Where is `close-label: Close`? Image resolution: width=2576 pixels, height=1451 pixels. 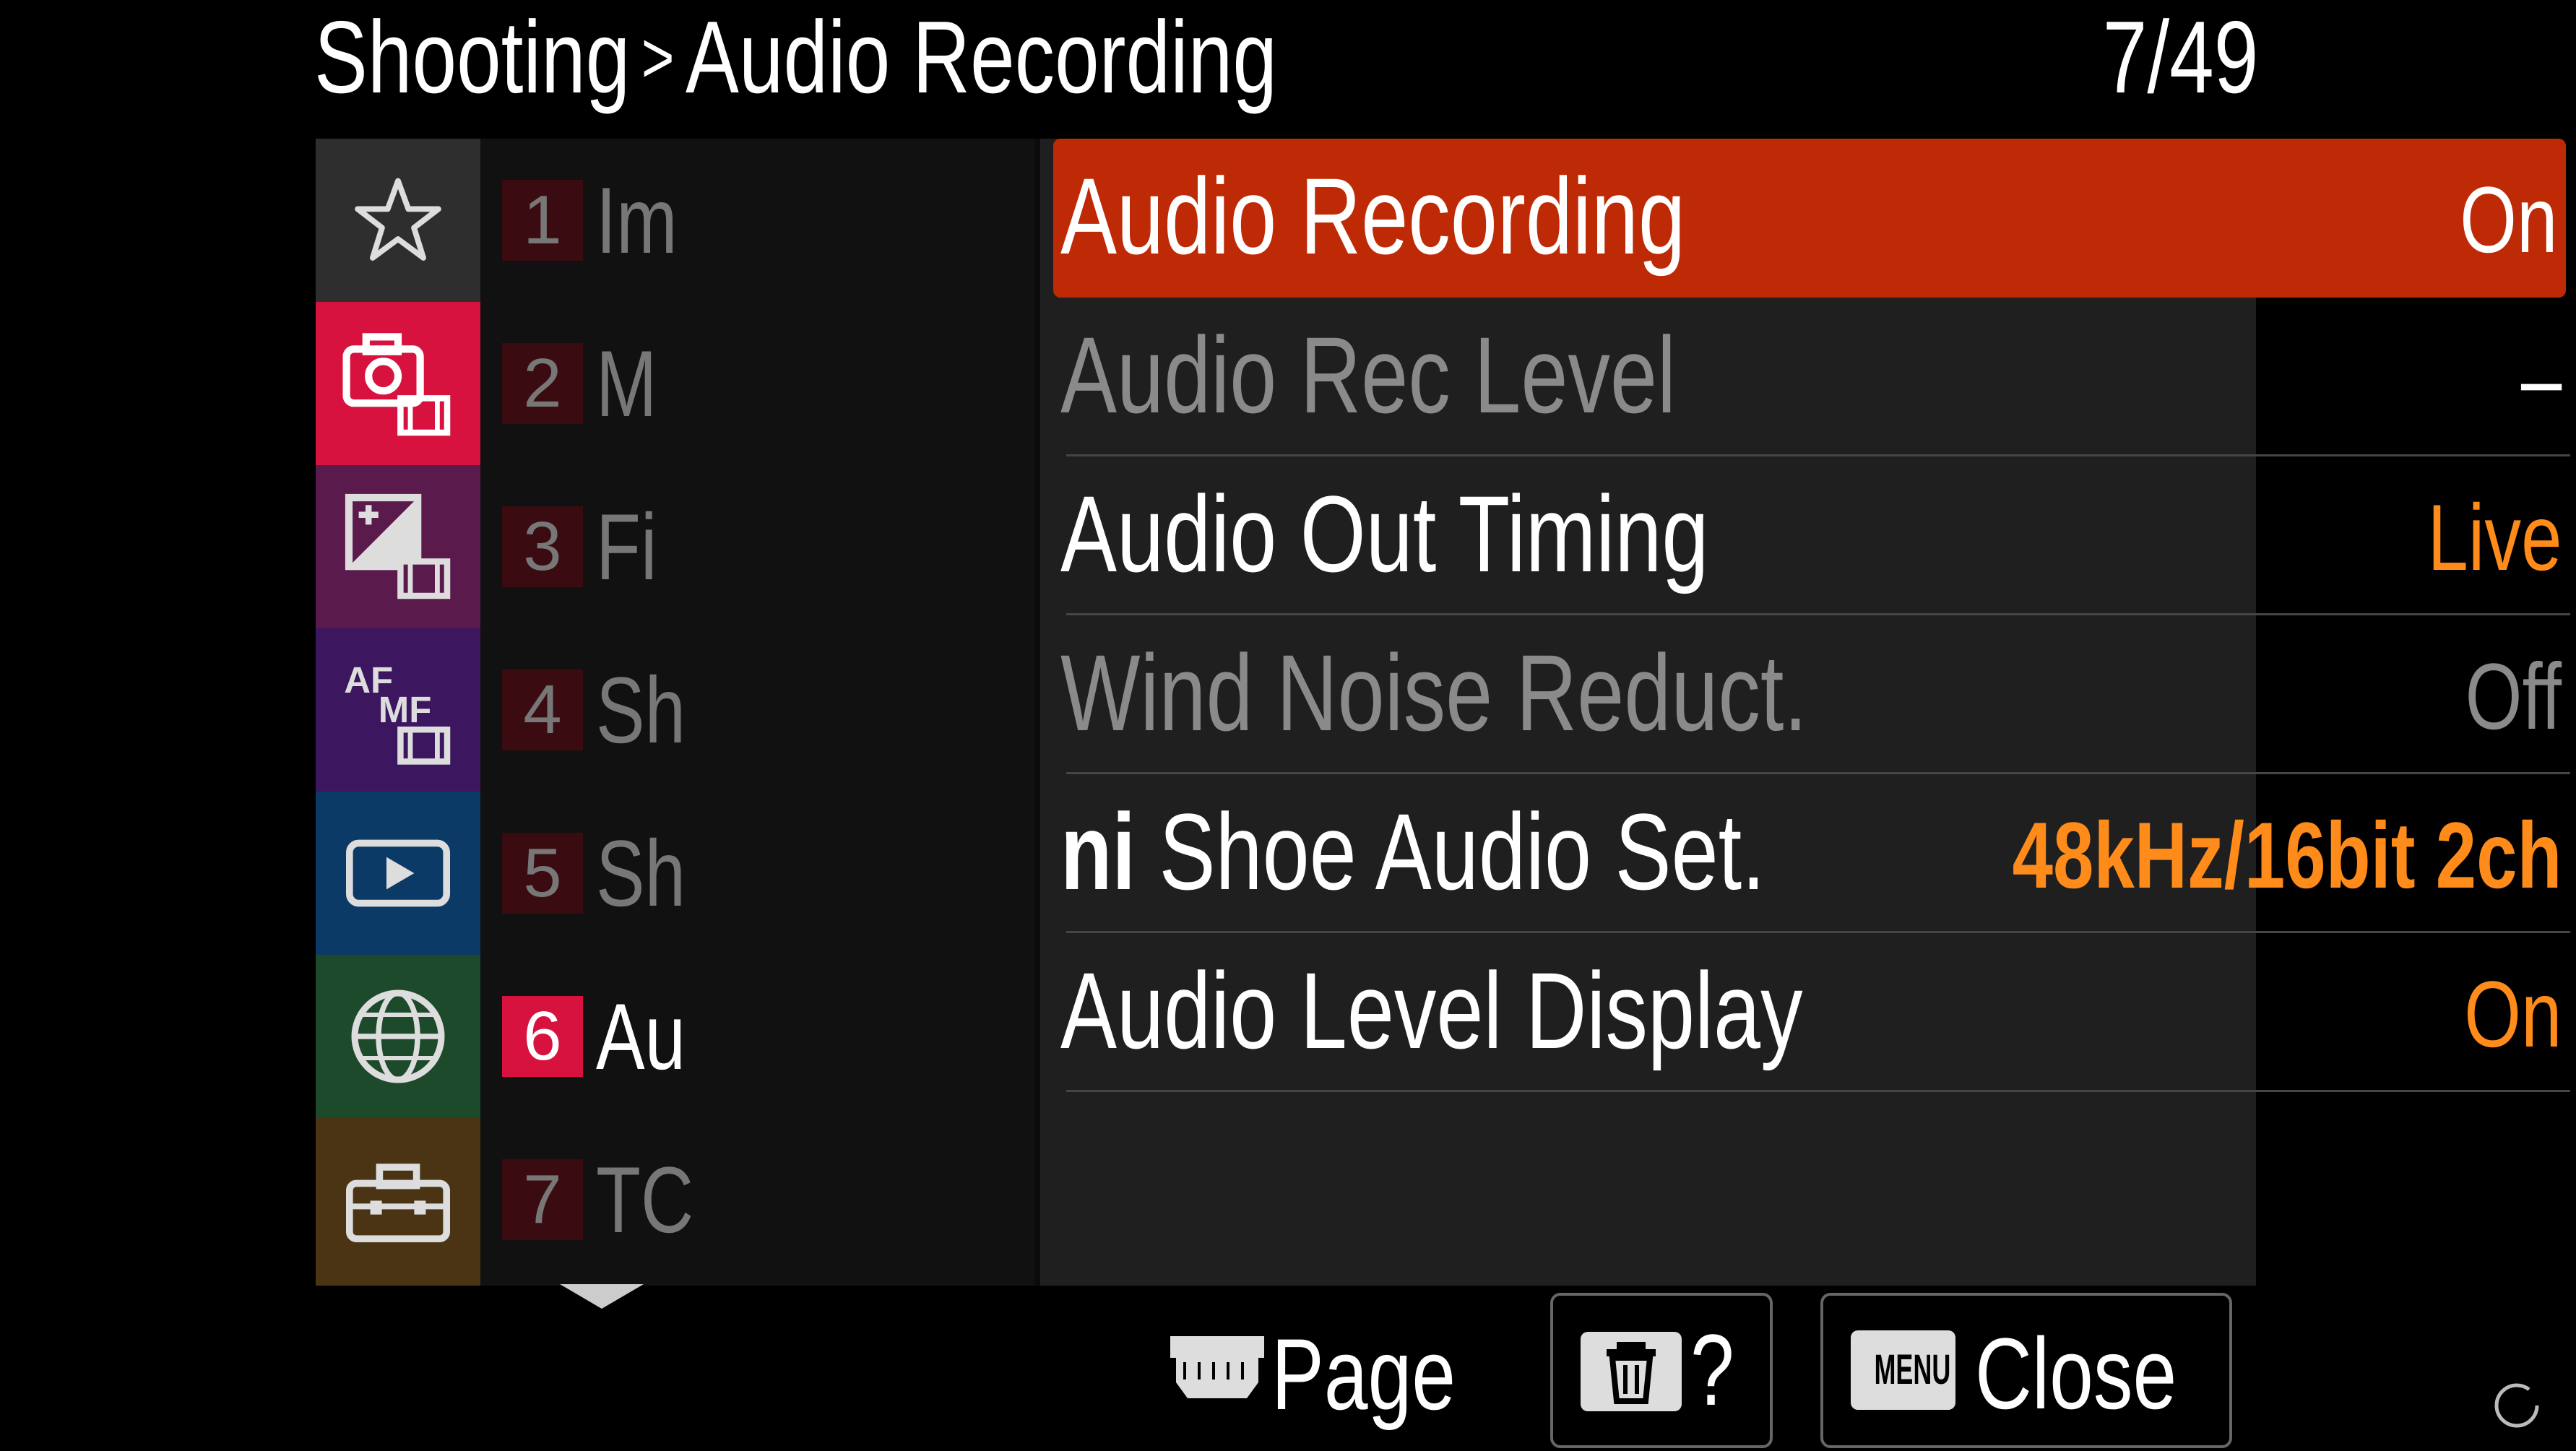 close-label: Close is located at coordinates (2076, 1374).